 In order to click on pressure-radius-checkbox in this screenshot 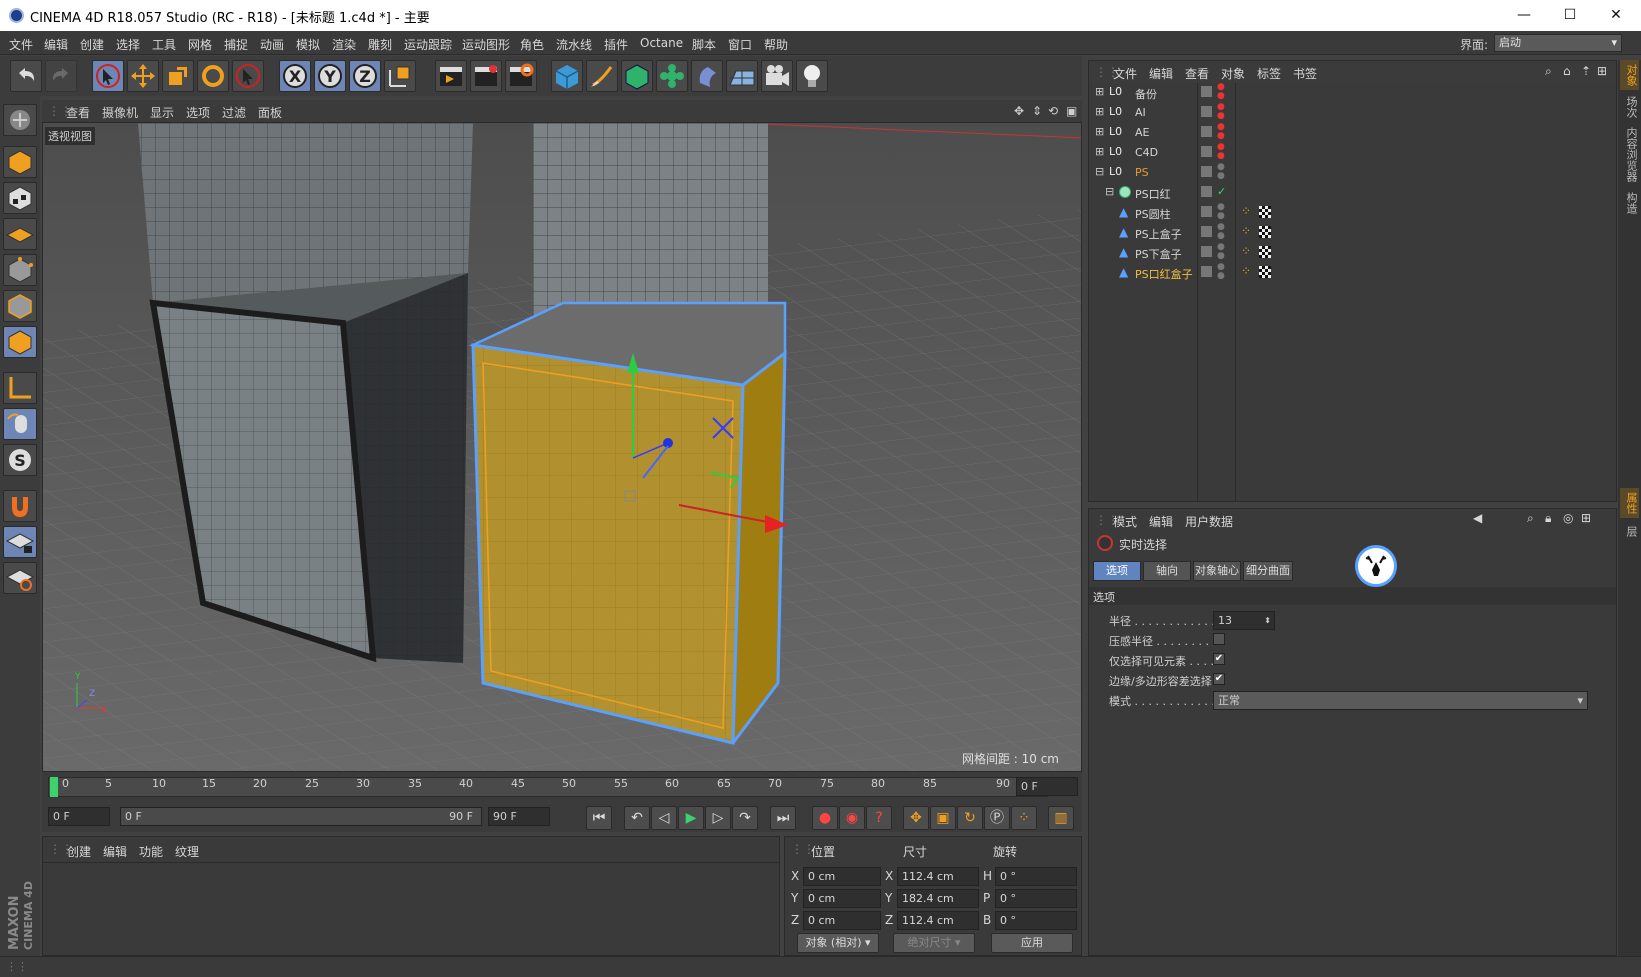, I will do `click(1219, 639)`.